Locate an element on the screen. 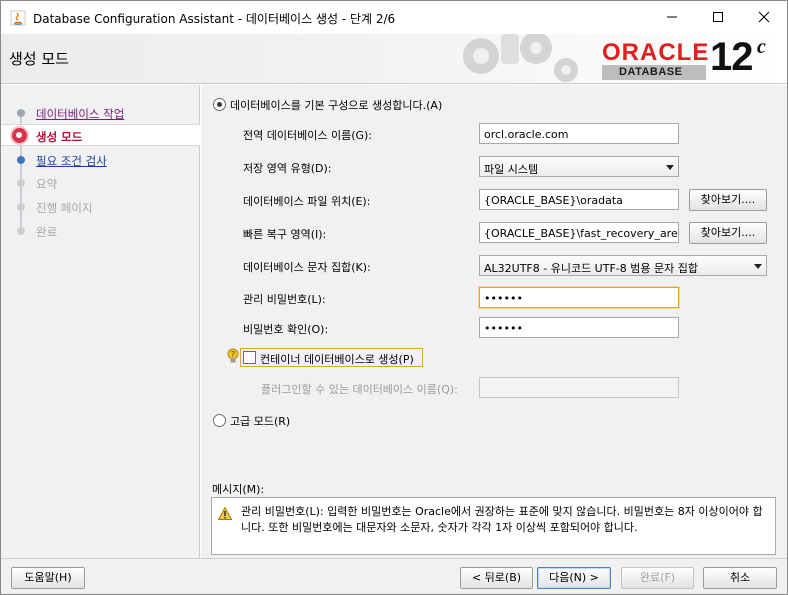 Image resolution: width=788 pixels, height=595 pixels. sidebar-item-label: 필요 조건 검사 is located at coordinates (71, 161).